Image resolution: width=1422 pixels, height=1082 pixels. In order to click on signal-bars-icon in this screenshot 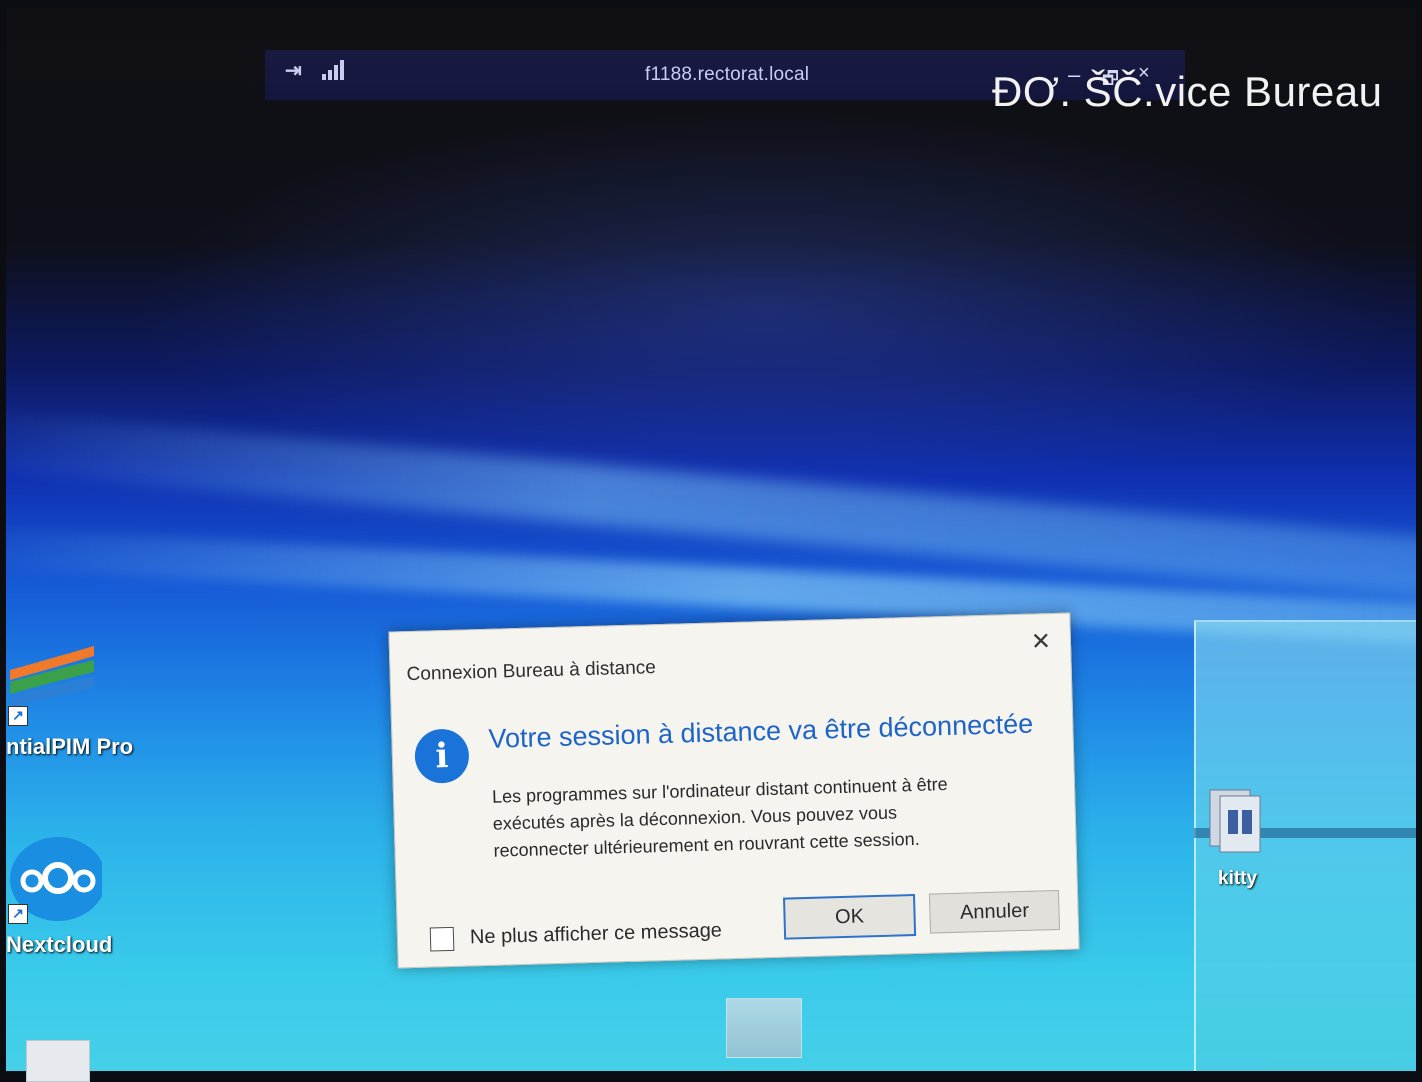, I will do `click(333, 70)`.